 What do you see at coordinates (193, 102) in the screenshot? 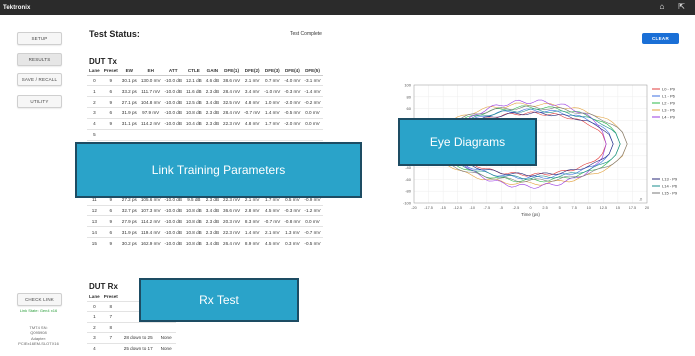
I see `tx-cell: 12.5 dB` at bounding box center [193, 102].